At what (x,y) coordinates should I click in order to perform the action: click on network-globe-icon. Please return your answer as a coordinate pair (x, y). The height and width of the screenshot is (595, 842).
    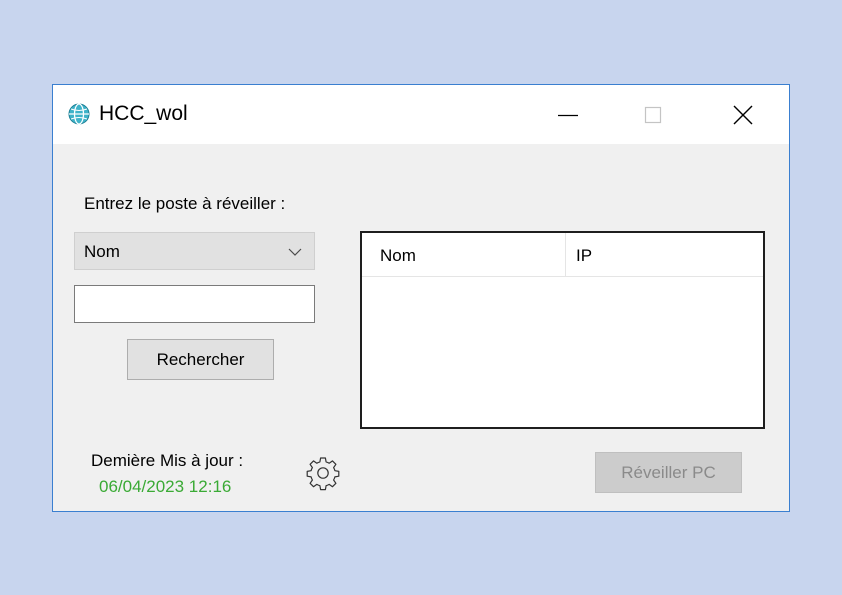
    Looking at the image, I should click on (79, 114).